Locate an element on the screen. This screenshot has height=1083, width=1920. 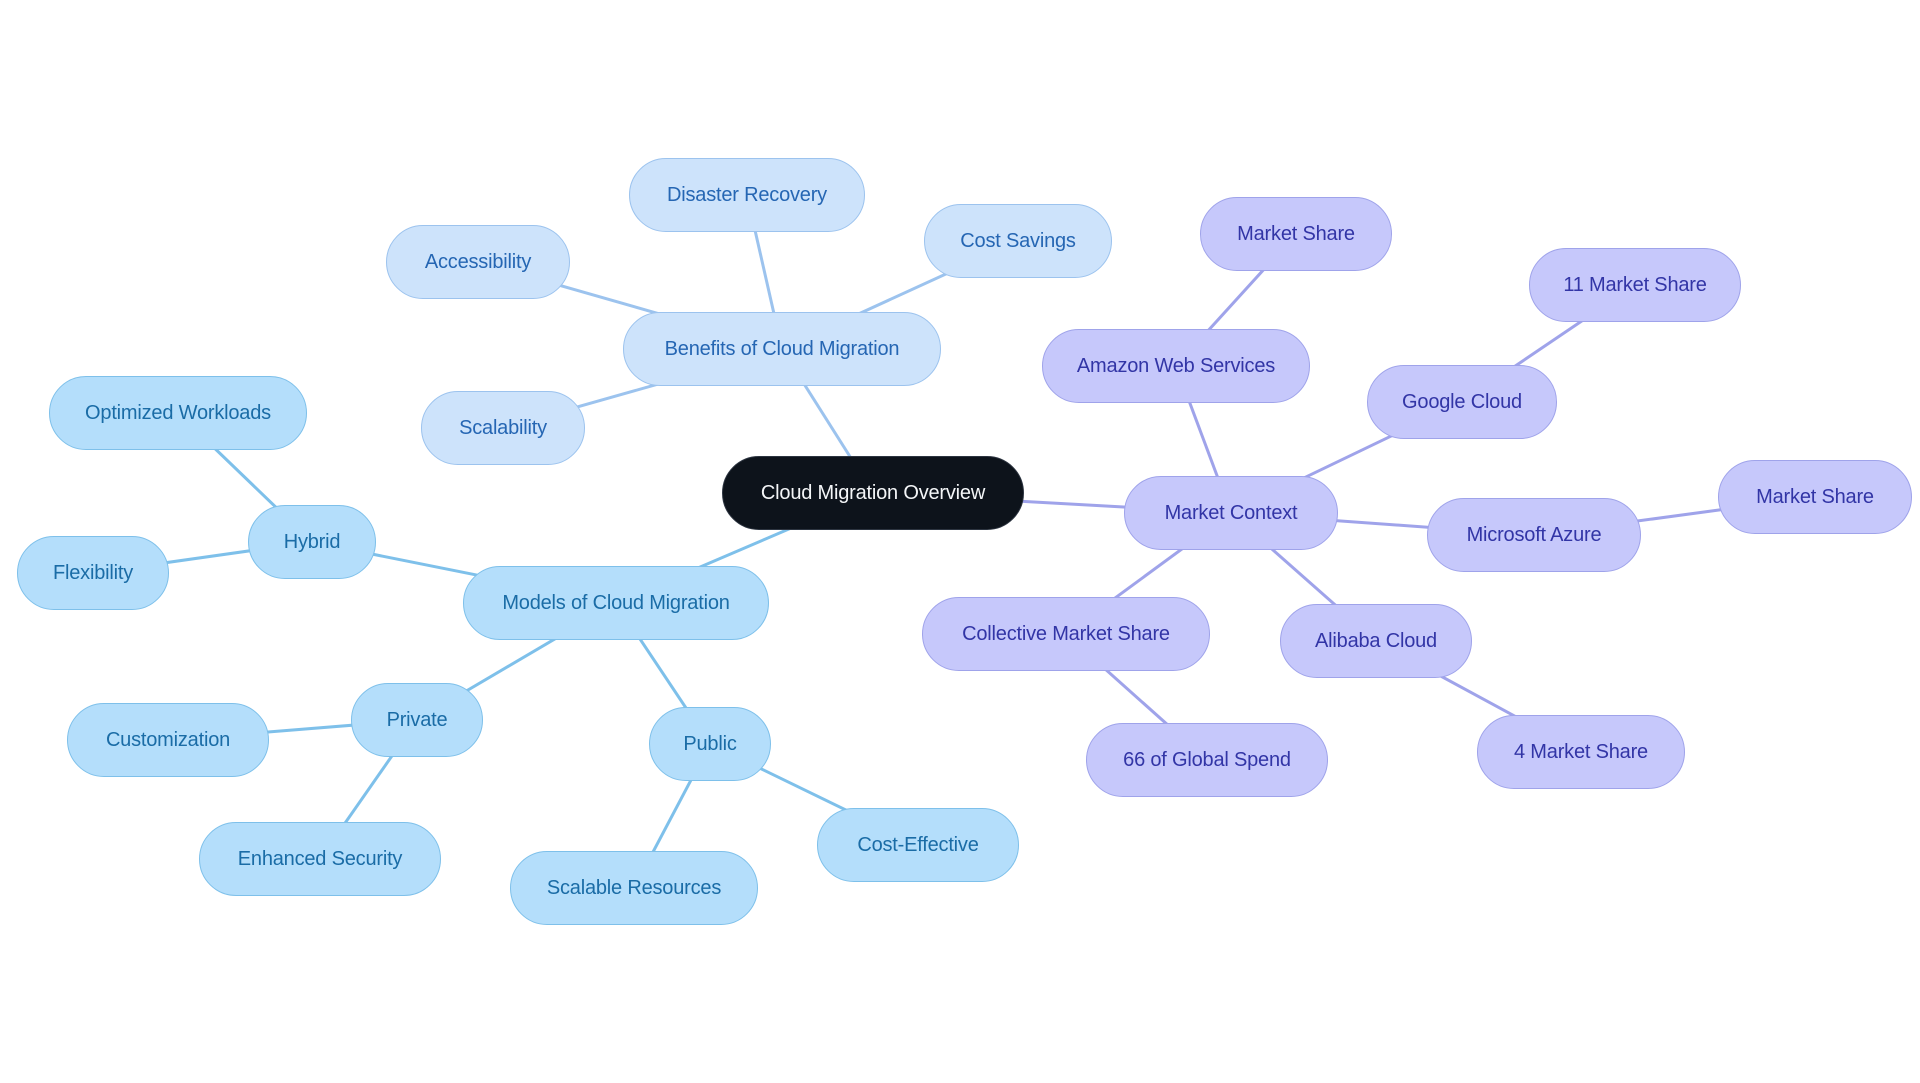
node-public: Public is located at coordinates (710, 744).